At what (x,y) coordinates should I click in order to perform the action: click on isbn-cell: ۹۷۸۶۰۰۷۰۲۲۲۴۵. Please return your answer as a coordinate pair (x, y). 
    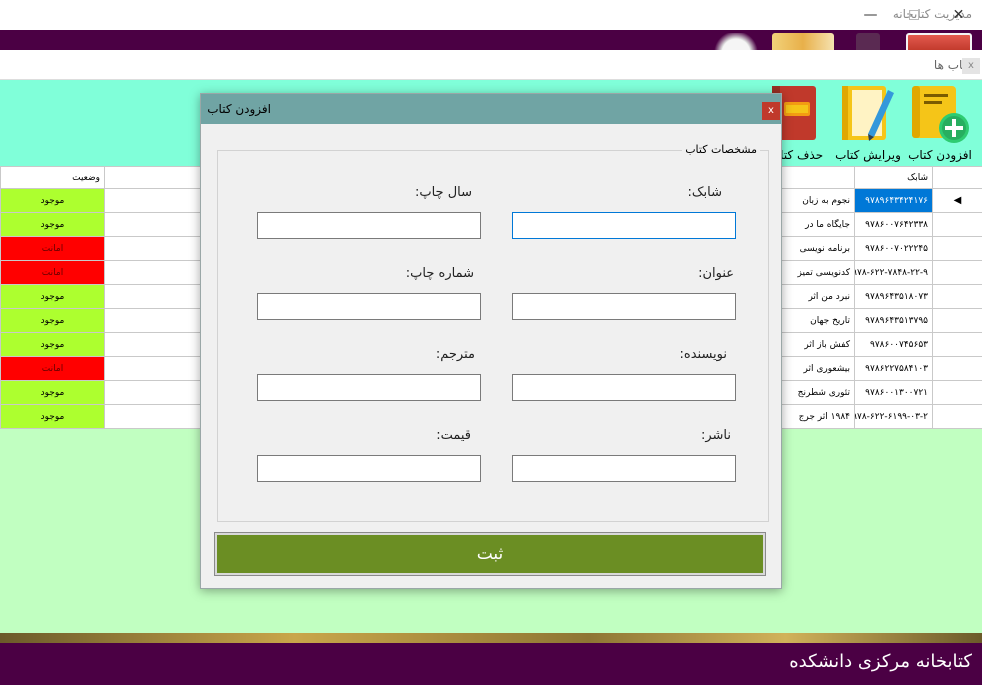
    Looking at the image, I should click on (893, 248).